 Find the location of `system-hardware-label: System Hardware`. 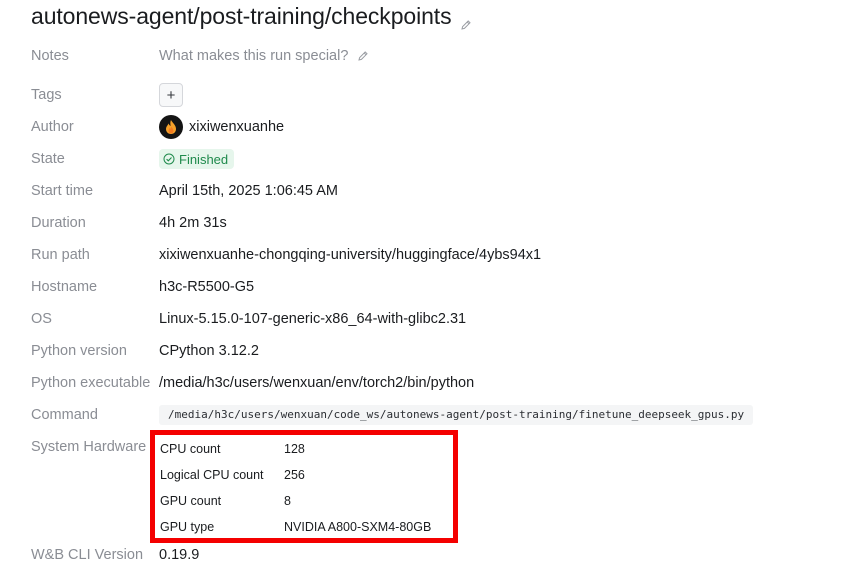

system-hardware-label: System Hardware is located at coordinates (89, 447).